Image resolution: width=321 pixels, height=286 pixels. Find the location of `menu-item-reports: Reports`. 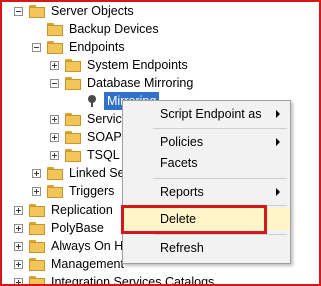

menu-item-reports: Reports is located at coordinates (206, 192).